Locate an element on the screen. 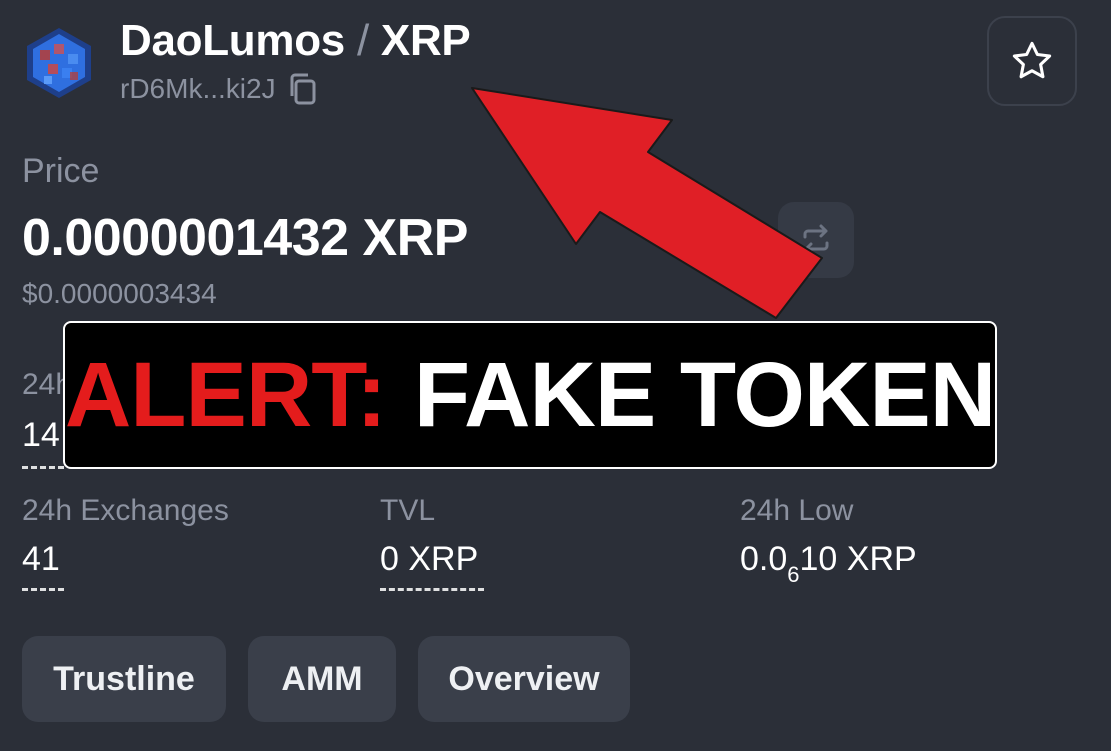 The image size is (1111, 751). token-logo-icon is located at coordinates (59, 63).